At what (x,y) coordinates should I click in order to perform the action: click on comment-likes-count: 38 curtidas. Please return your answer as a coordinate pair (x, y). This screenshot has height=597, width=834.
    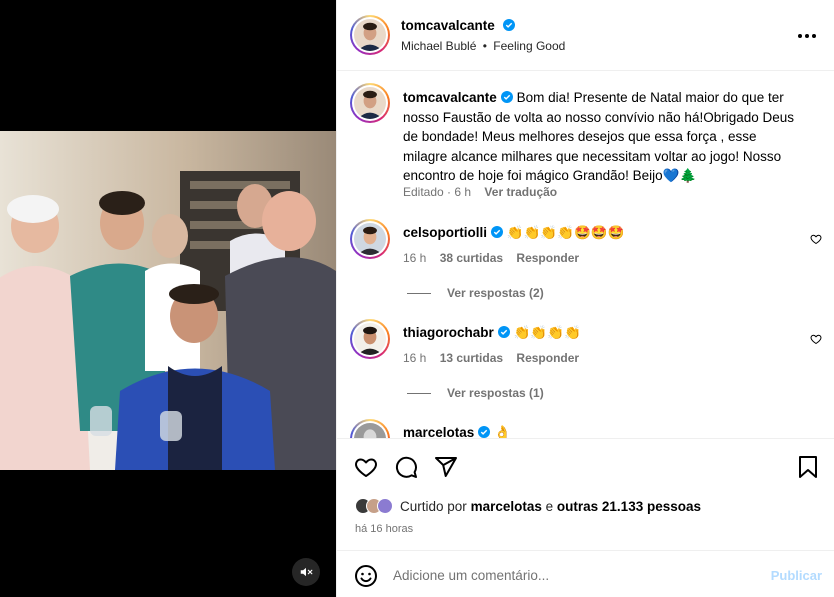
    Looking at the image, I should click on (471, 258).